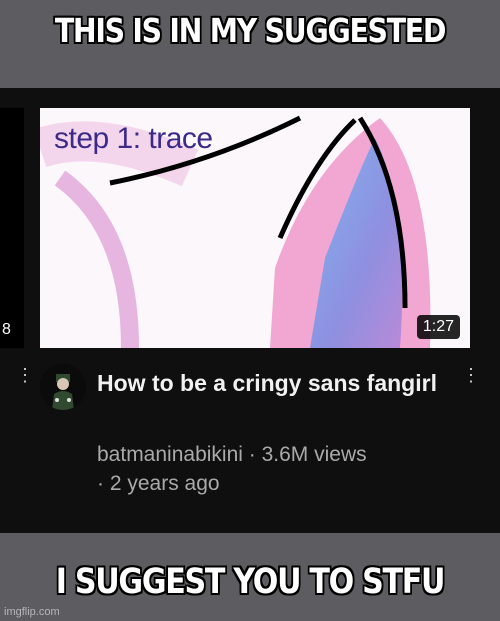 The height and width of the screenshot is (621, 500). I want to click on watermark: imgflip.com, so click(32, 612).